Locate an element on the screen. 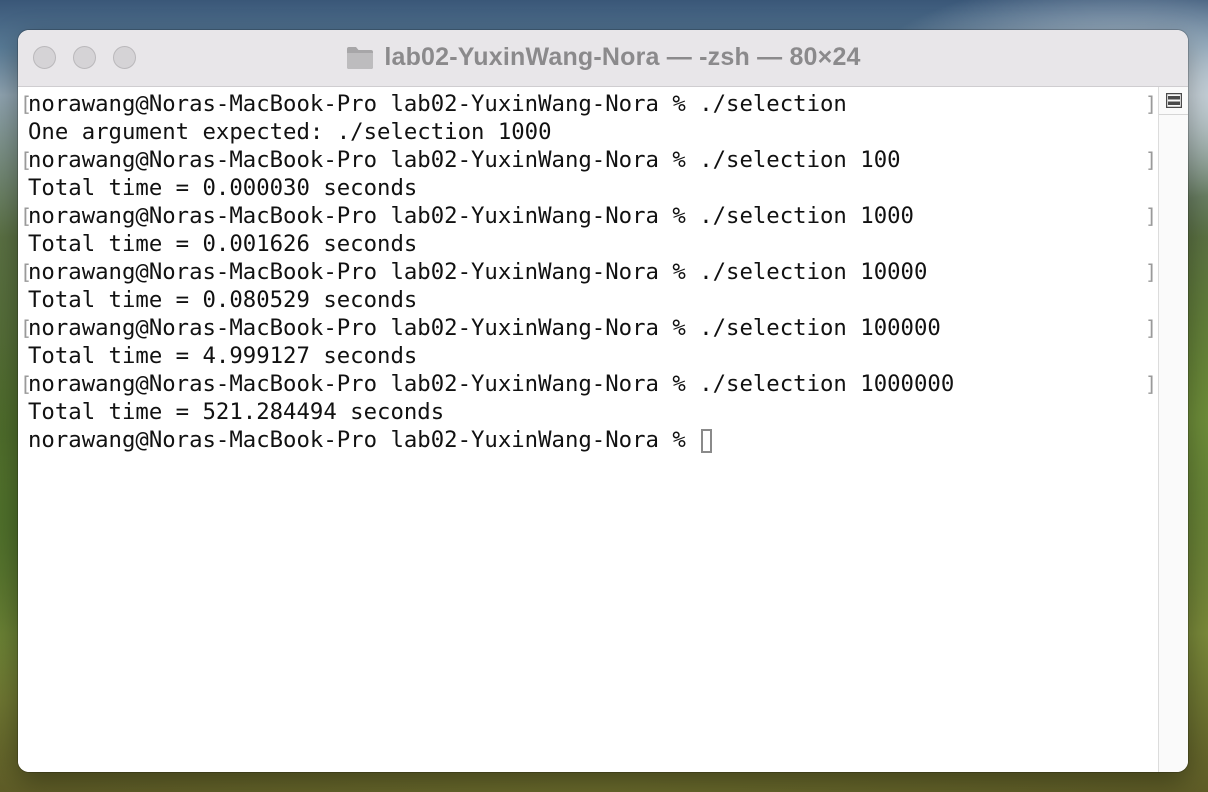 The image size is (1208, 792). terminal-line-text: Total time = 0.080529 seconds is located at coordinates (223, 300).